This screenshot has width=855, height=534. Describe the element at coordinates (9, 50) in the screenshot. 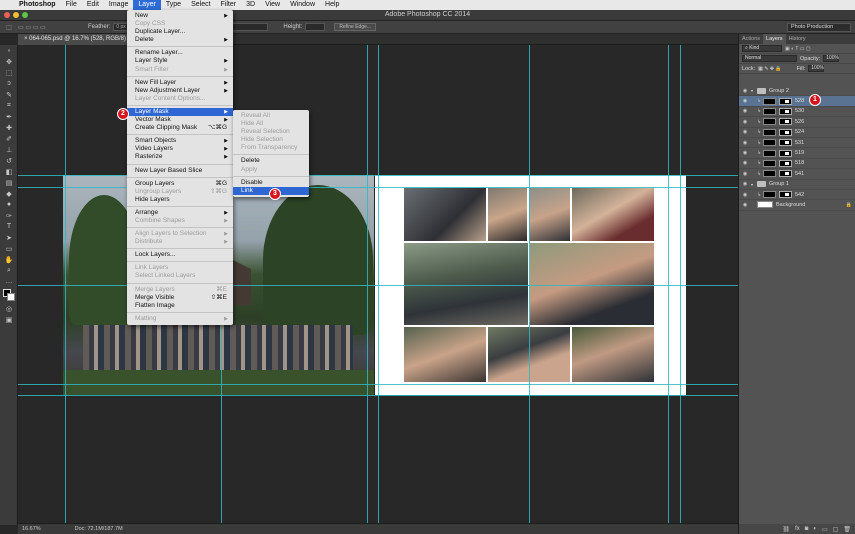

I see `collapse-tools-icon: »` at that location.